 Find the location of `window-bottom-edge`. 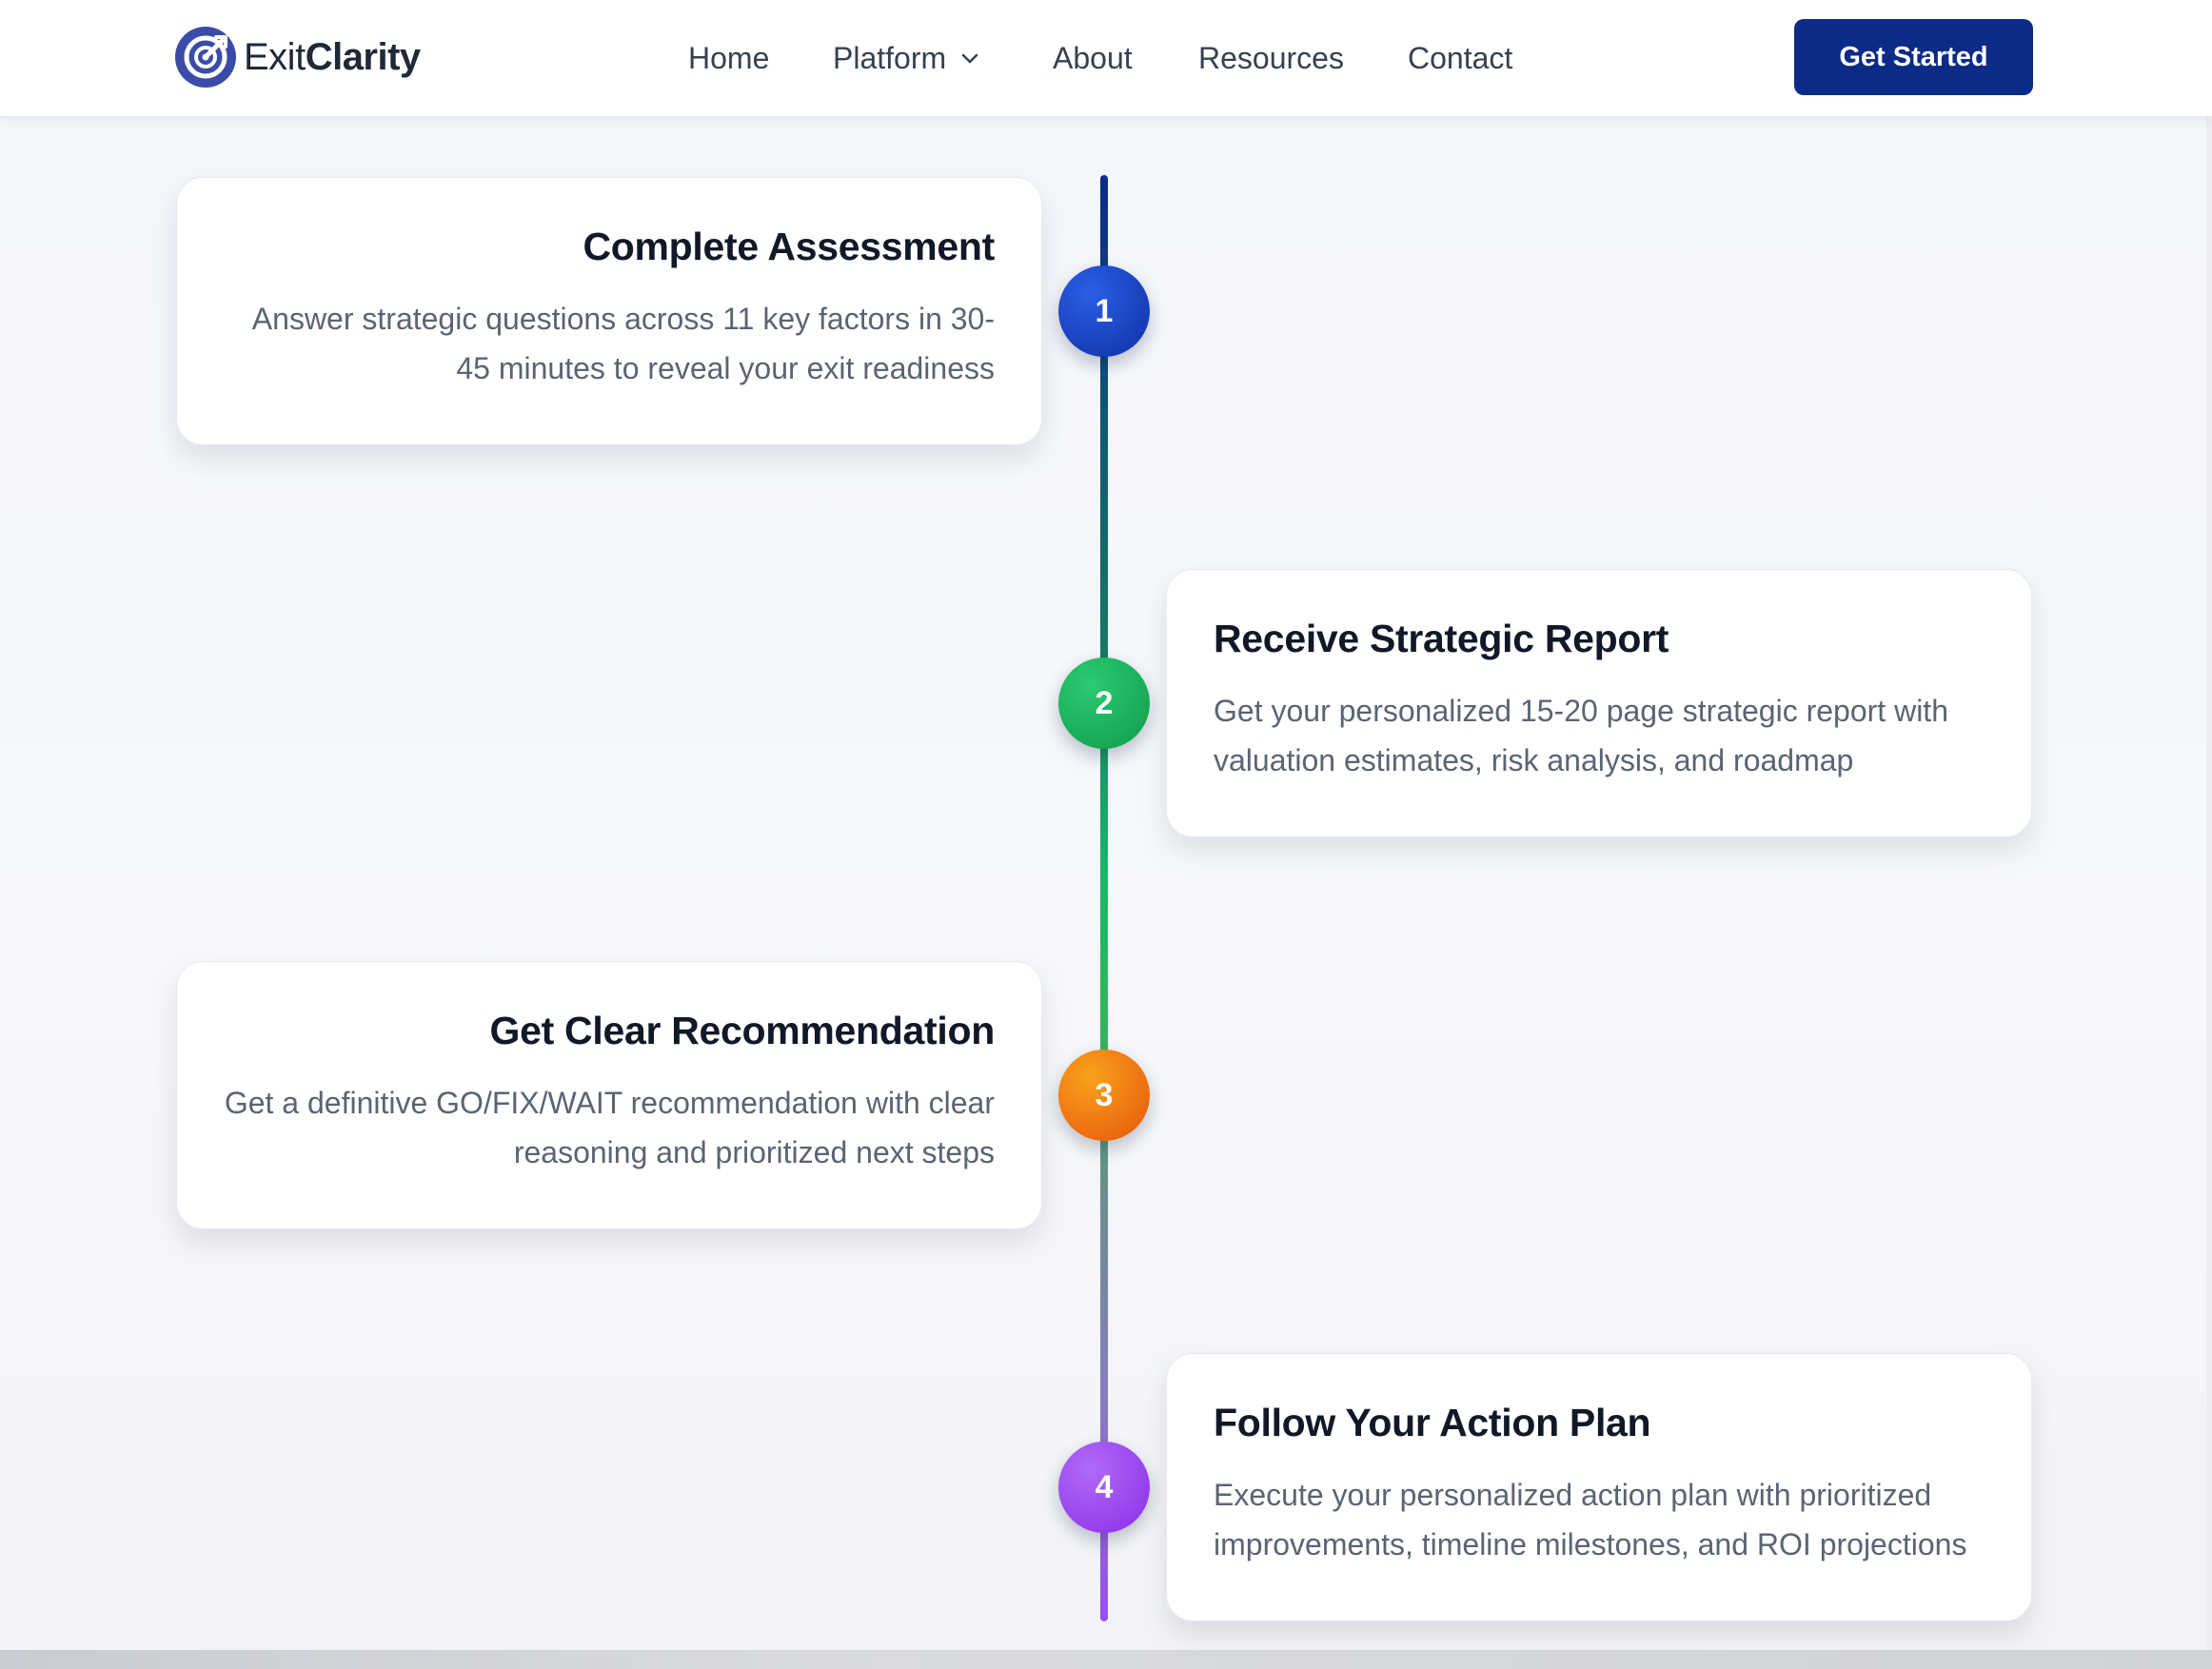

window-bottom-edge is located at coordinates (1106, 1659).